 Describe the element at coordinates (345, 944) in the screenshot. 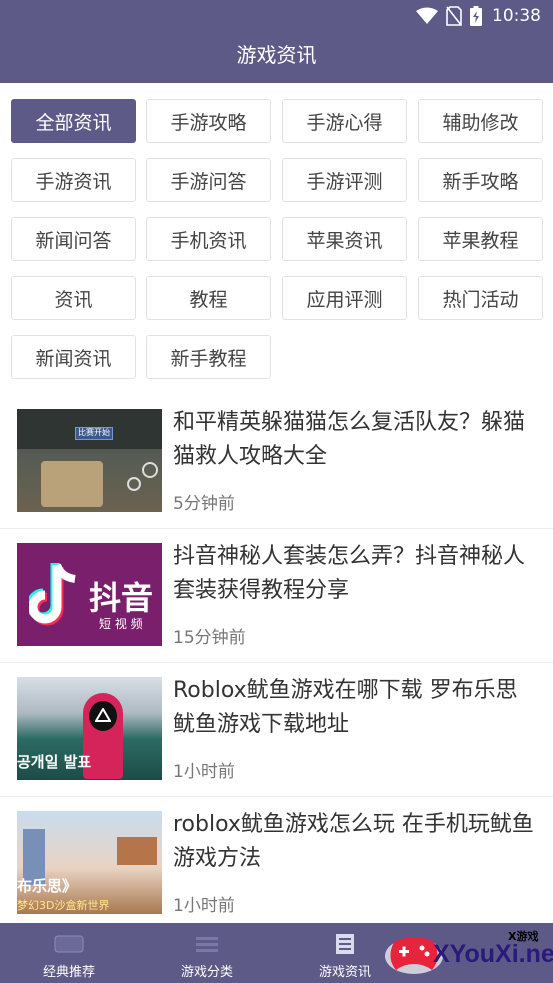

I see `news-icon` at that location.